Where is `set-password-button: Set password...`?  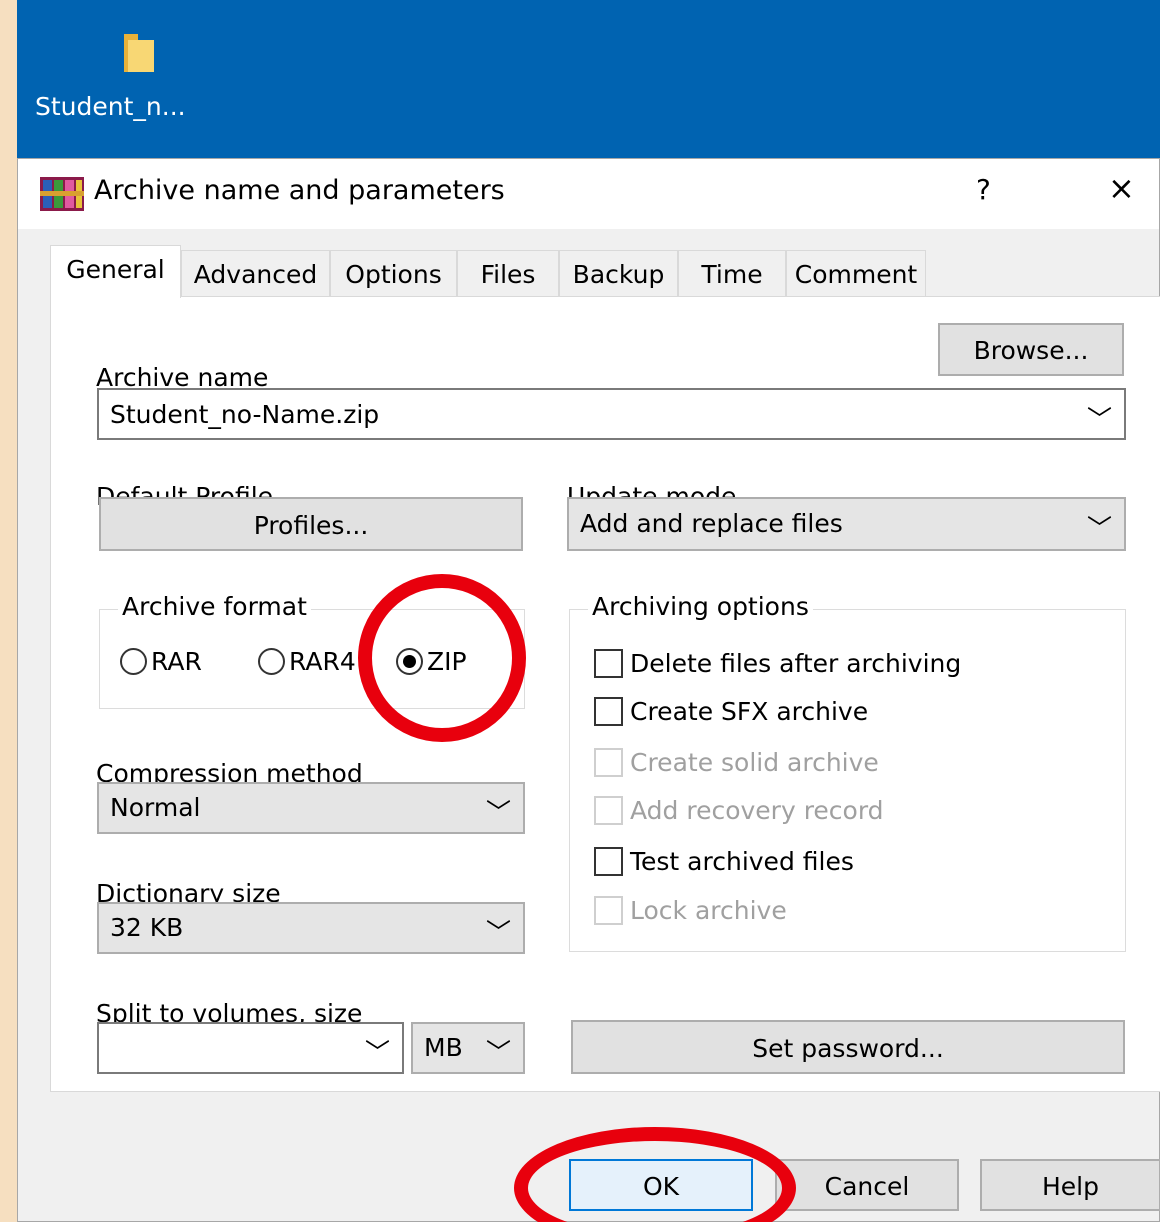
set-password-button: Set password... is located at coordinates (848, 1047).